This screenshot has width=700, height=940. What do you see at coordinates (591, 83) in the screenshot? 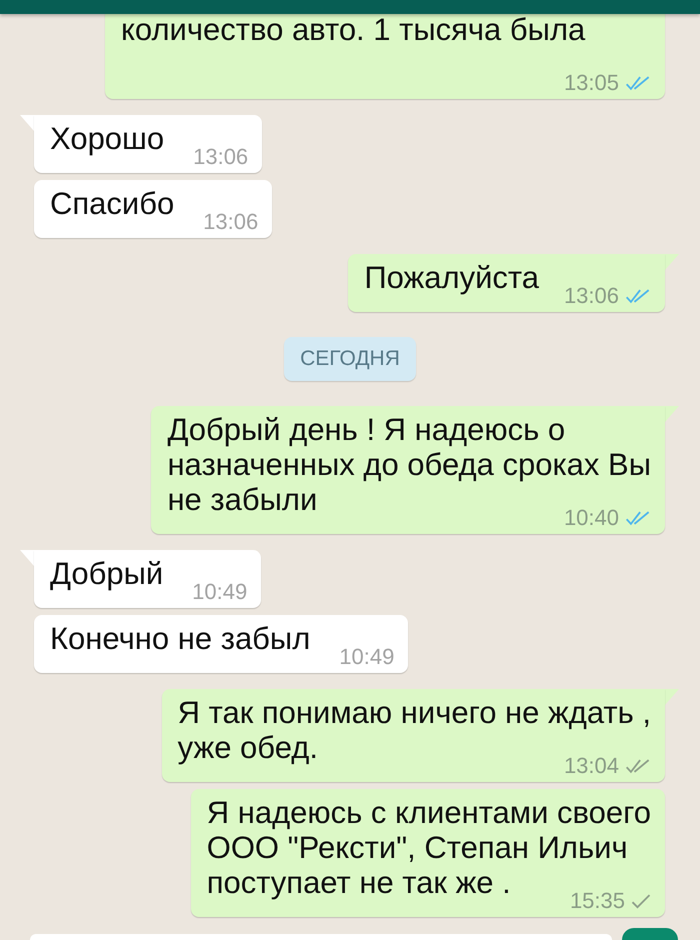
I see `message-time: 13:05` at bounding box center [591, 83].